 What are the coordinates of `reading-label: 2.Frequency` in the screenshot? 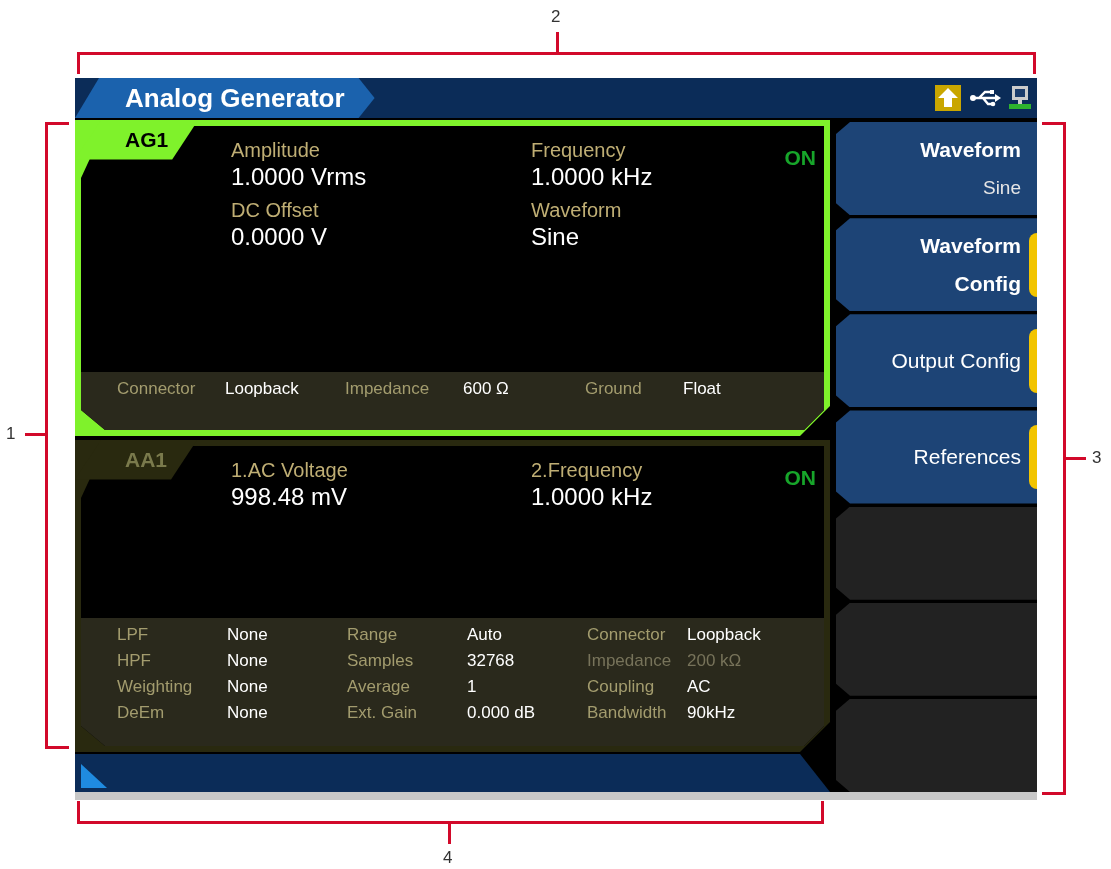 It's located at (587, 470).